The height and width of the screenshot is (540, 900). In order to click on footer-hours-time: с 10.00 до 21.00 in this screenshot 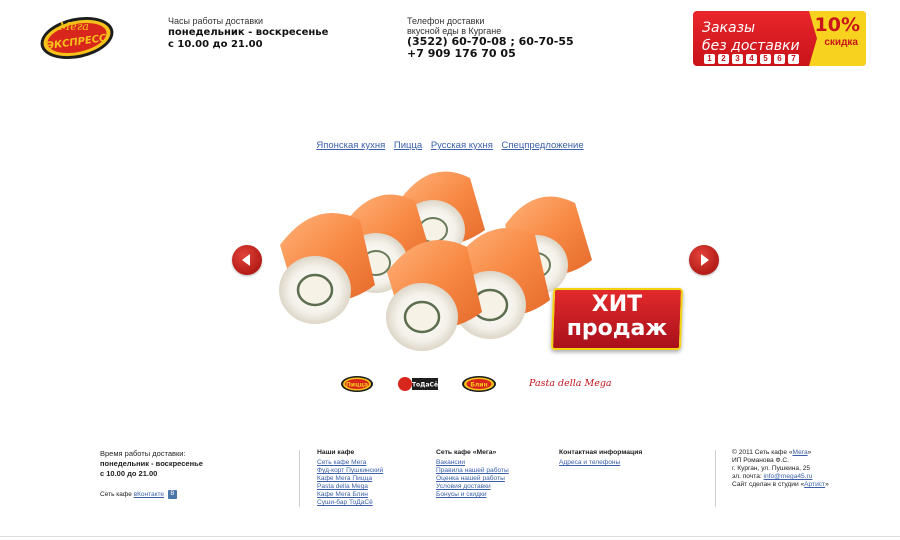, I will do `click(129, 473)`.